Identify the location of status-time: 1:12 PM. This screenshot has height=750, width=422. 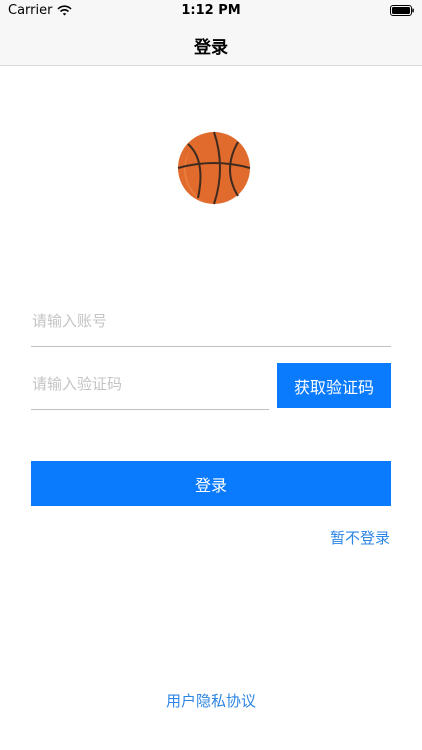
(211, 10).